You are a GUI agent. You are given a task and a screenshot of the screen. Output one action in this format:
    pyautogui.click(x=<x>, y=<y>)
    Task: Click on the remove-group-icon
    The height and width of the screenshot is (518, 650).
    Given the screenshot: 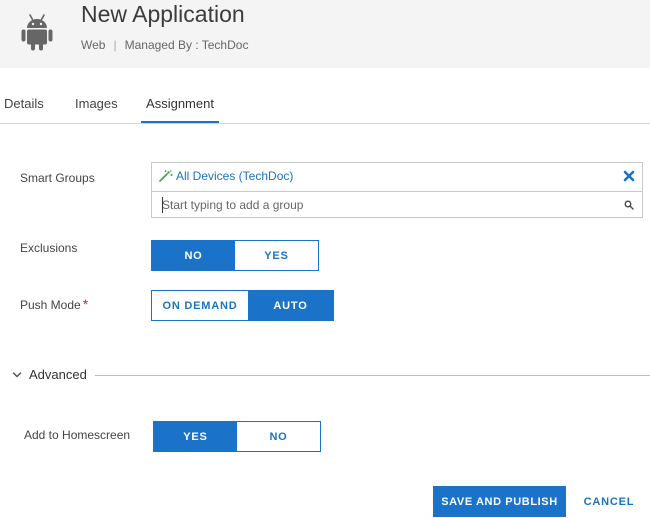 What is the action you would take?
    pyautogui.click(x=629, y=176)
    